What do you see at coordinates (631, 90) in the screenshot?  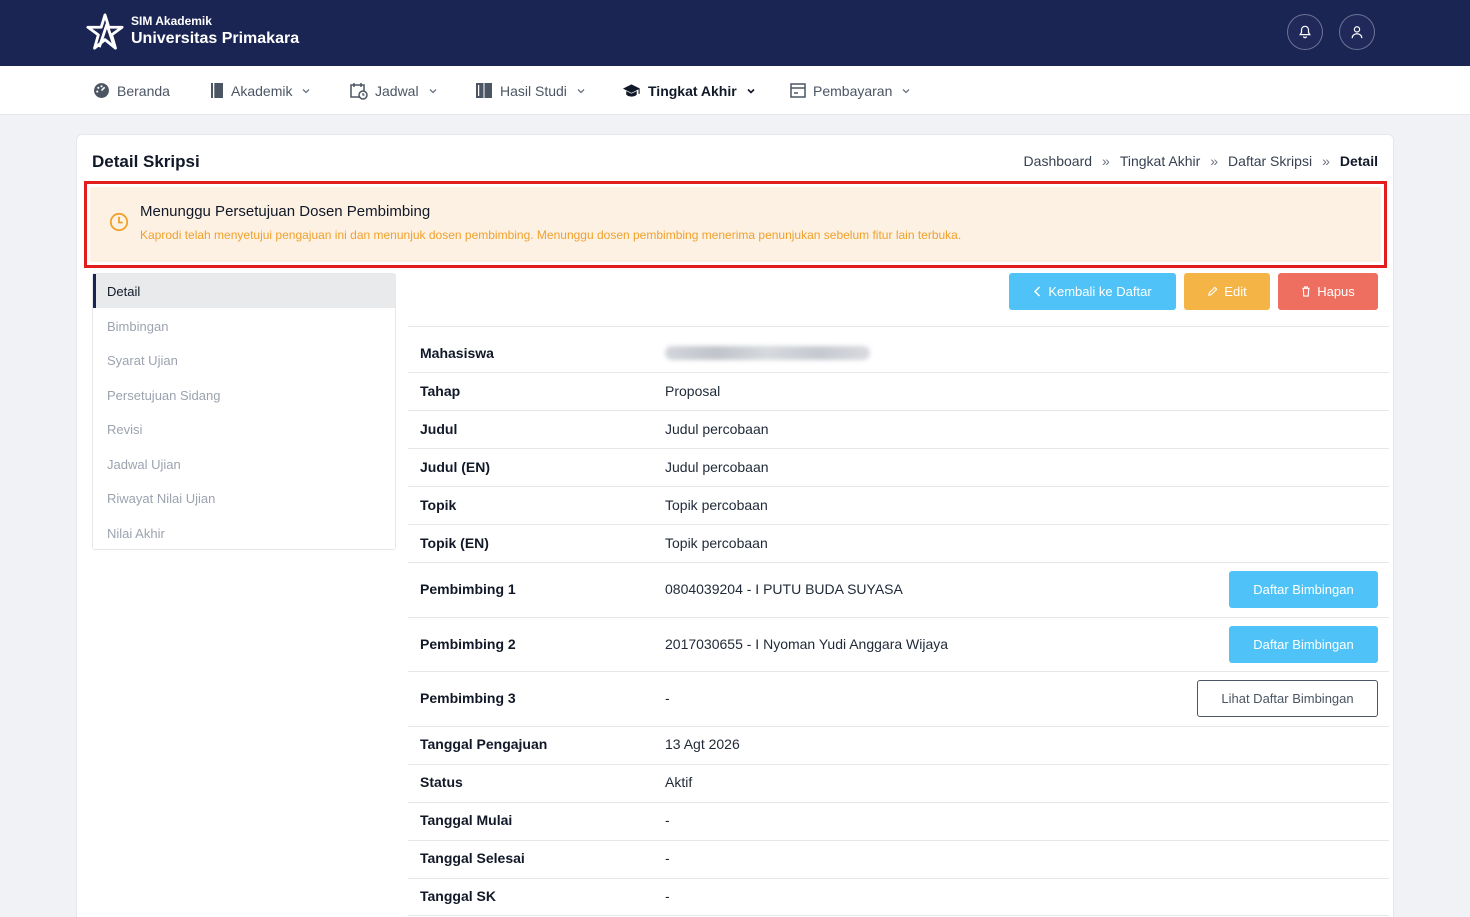 I see `graduation-cap-icon` at bounding box center [631, 90].